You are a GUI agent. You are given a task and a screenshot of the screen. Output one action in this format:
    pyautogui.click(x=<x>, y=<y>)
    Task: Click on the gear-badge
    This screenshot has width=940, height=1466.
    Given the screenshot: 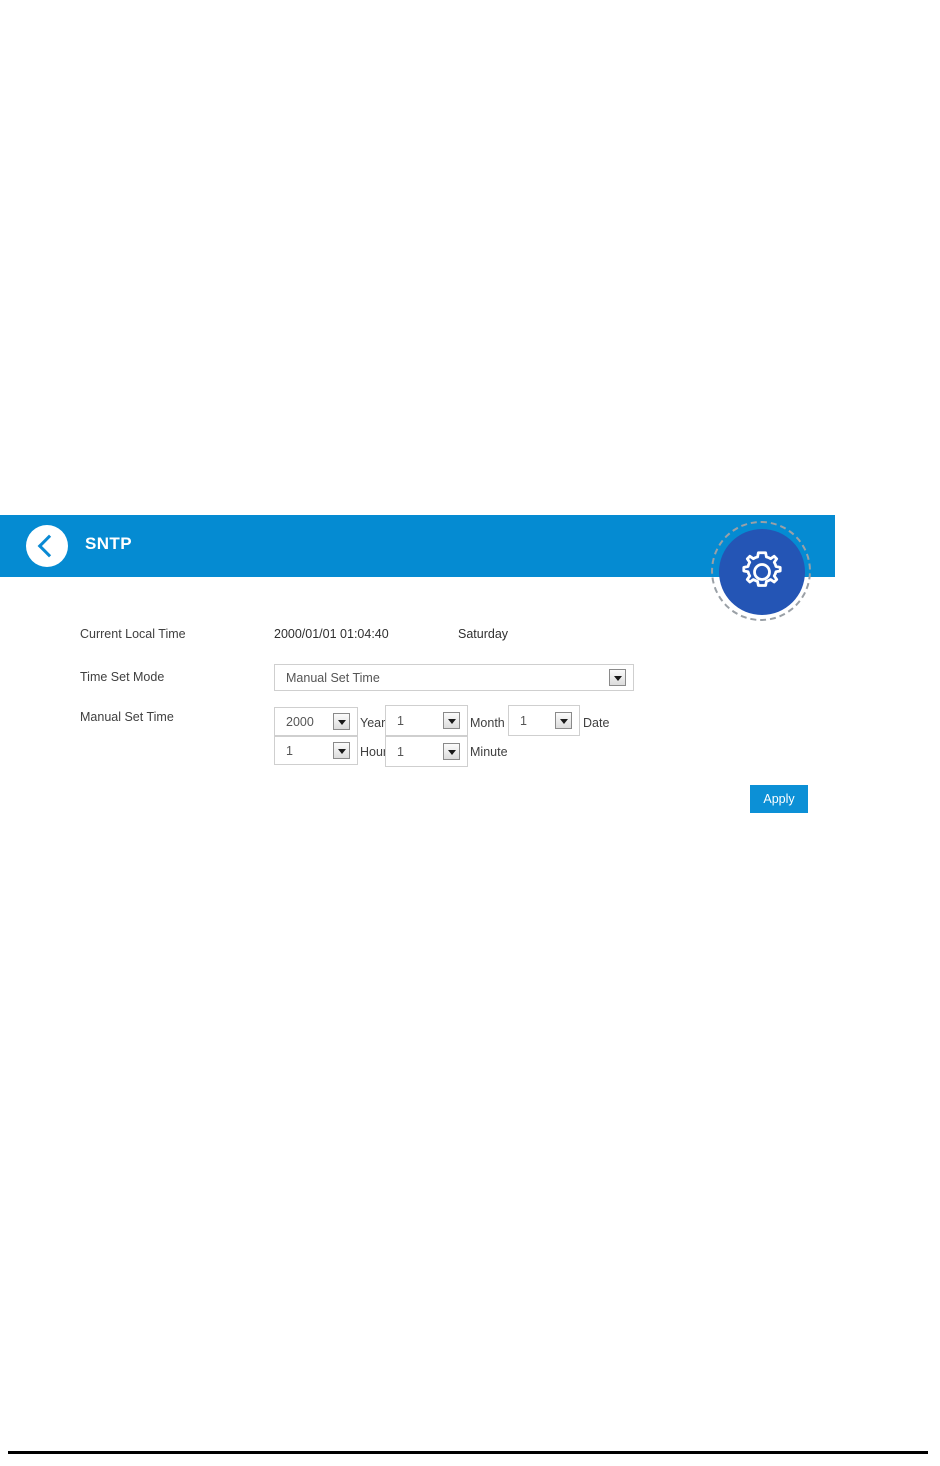 What is the action you would take?
    pyautogui.click(x=763, y=573)
    